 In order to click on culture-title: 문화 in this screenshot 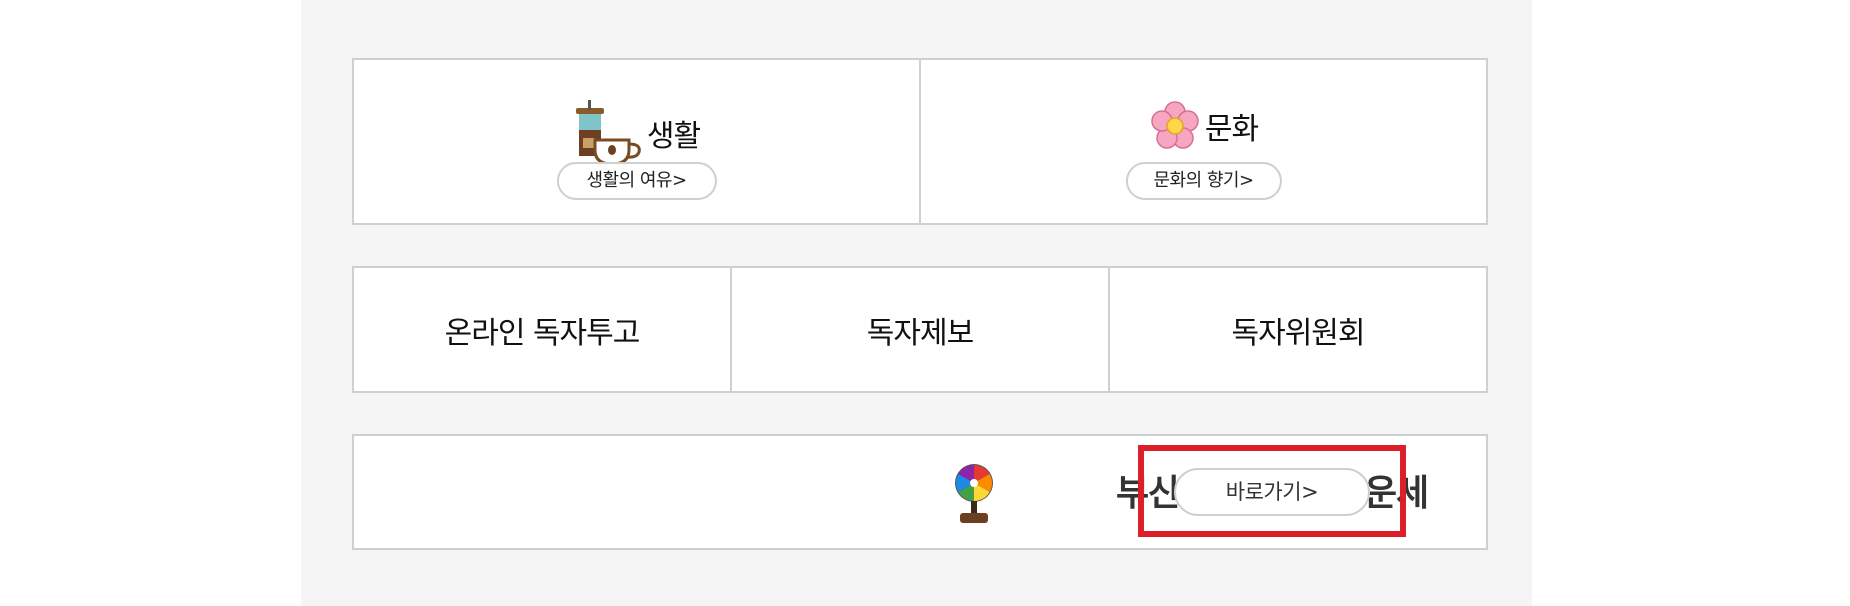, I will do `click(1231, 129)`.